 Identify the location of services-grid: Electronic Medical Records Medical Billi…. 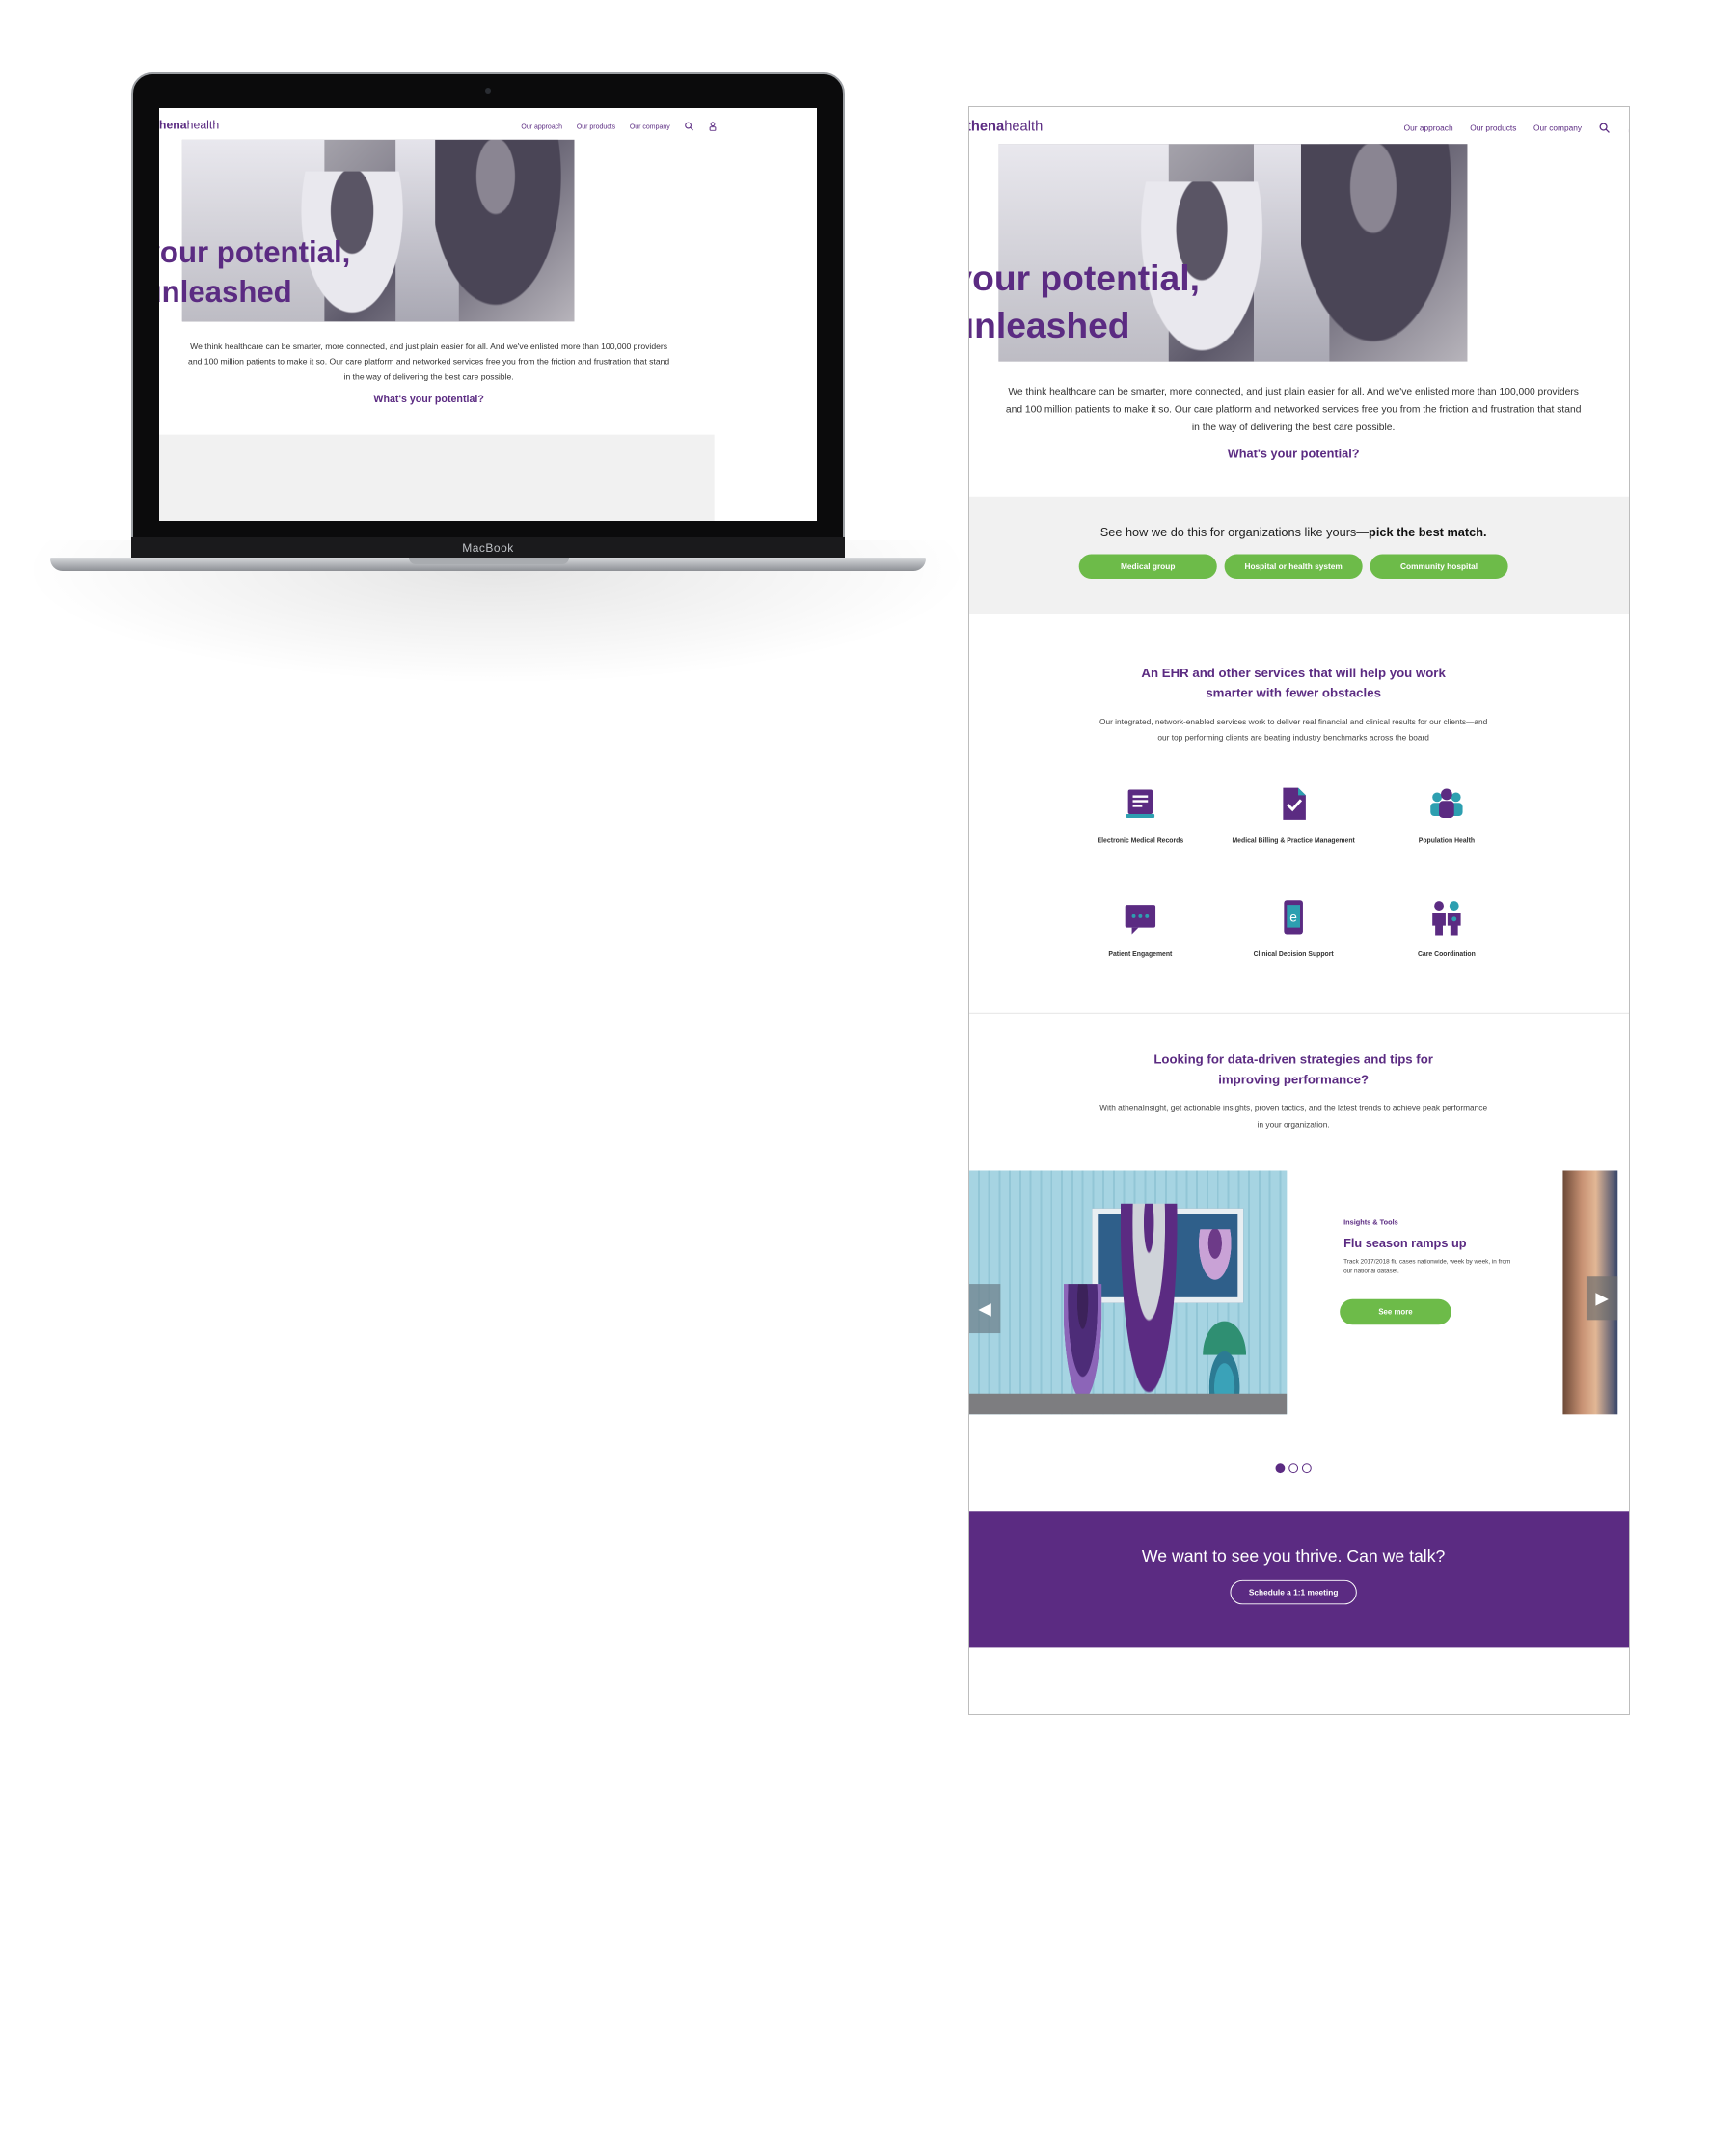
(1299, 880).